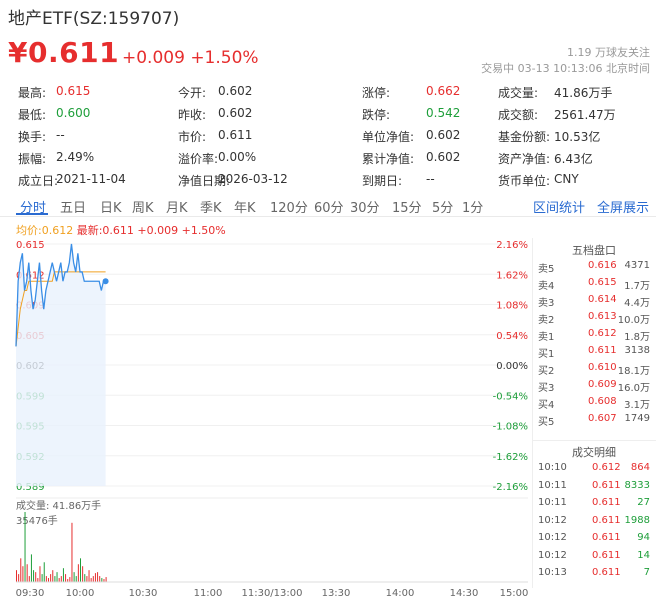 The width and height of the screenshot is (656, 613). What do you see at coordinates (646, 572) in the screenshot?
I see `trade-volume: 7` at bounding box center [646, 572].